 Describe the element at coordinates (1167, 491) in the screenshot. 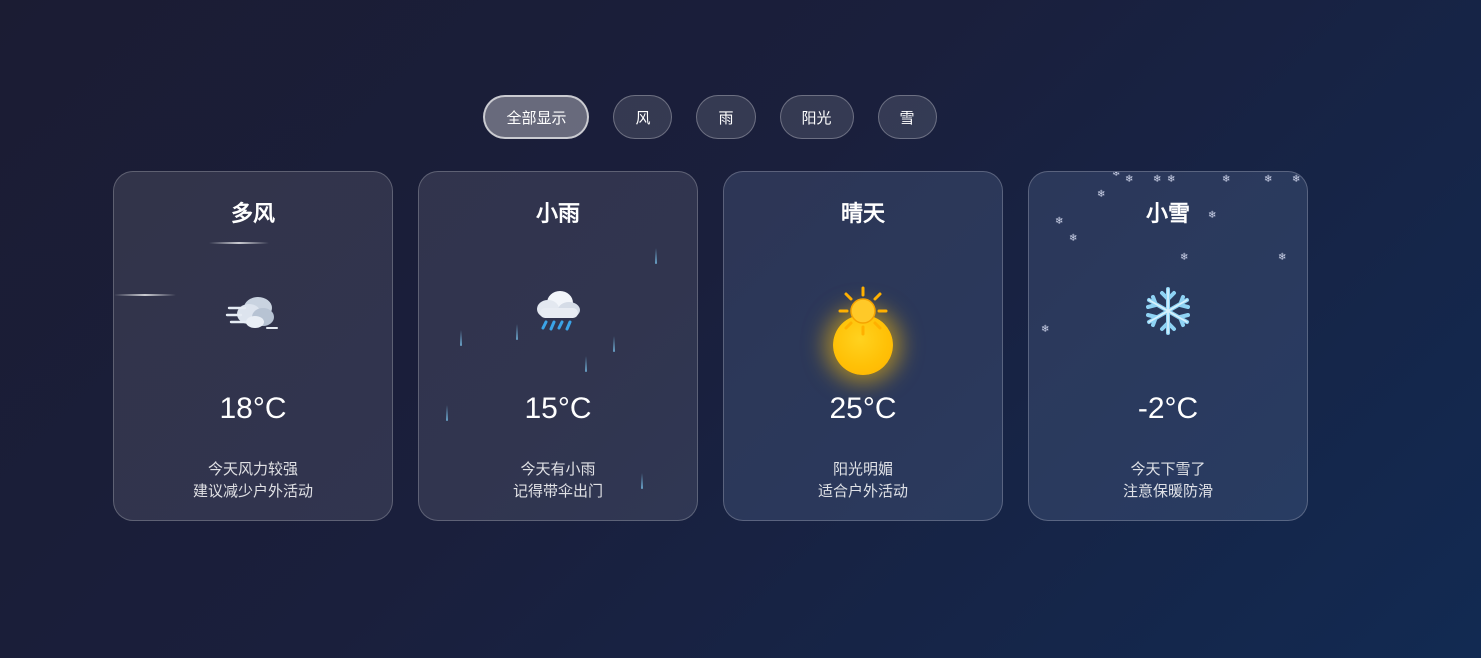

I see `card-description-line: 注意保暖防滑` at that location.